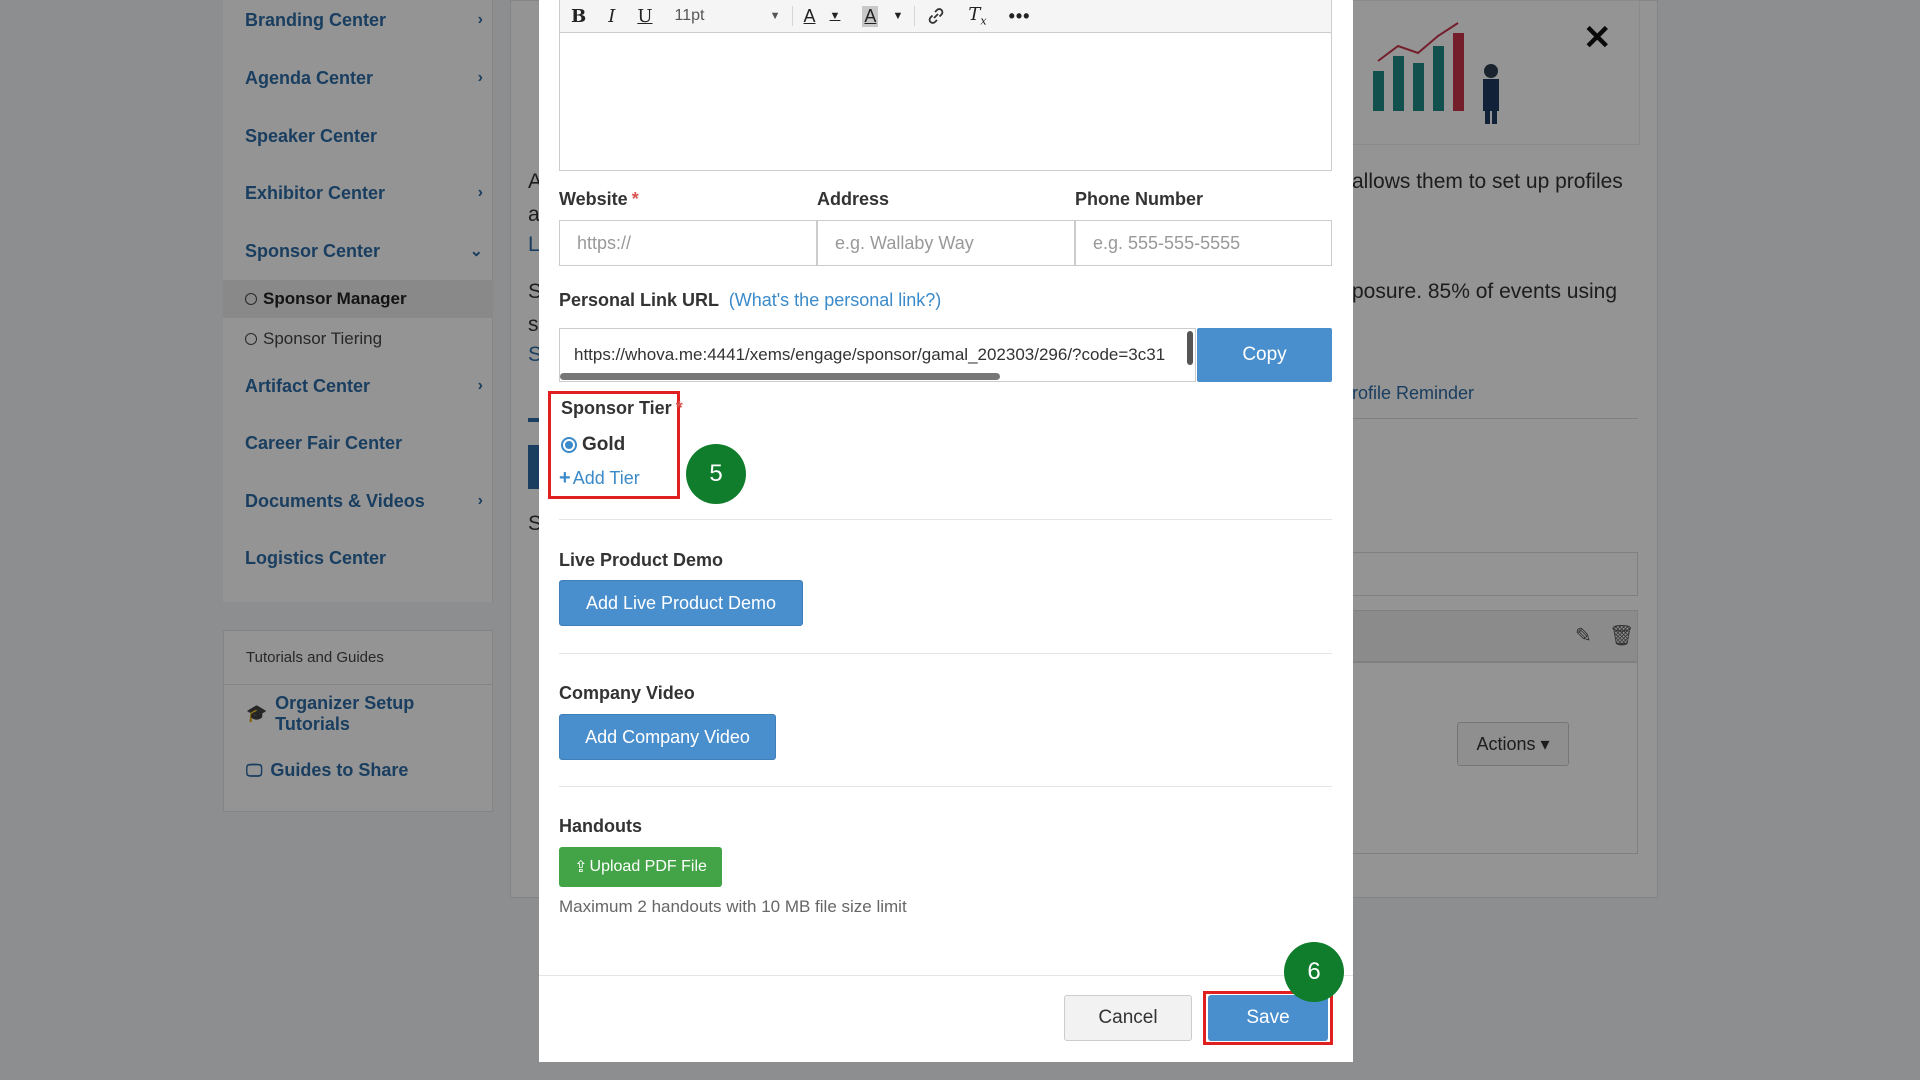 This screenshot has height=1080, width=1920. Describe the element at coordinates (581, 867) in the screenshot. I see `upload-icon: ⇪` at that location.